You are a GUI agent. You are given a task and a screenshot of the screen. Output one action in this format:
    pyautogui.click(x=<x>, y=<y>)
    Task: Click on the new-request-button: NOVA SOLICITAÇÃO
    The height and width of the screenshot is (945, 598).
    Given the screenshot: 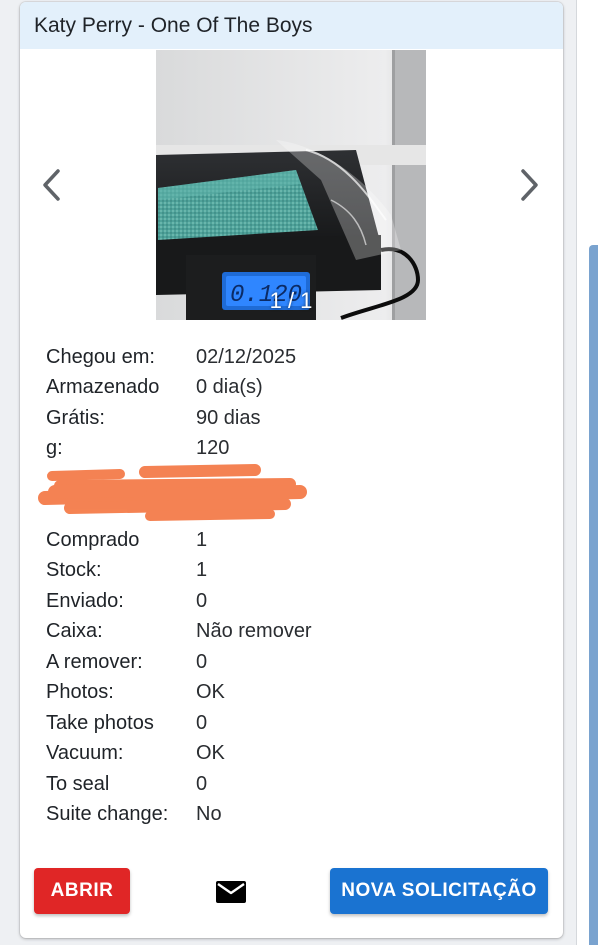 What is the action you would take?
    pyautogui.click(x=439, y=891)
    